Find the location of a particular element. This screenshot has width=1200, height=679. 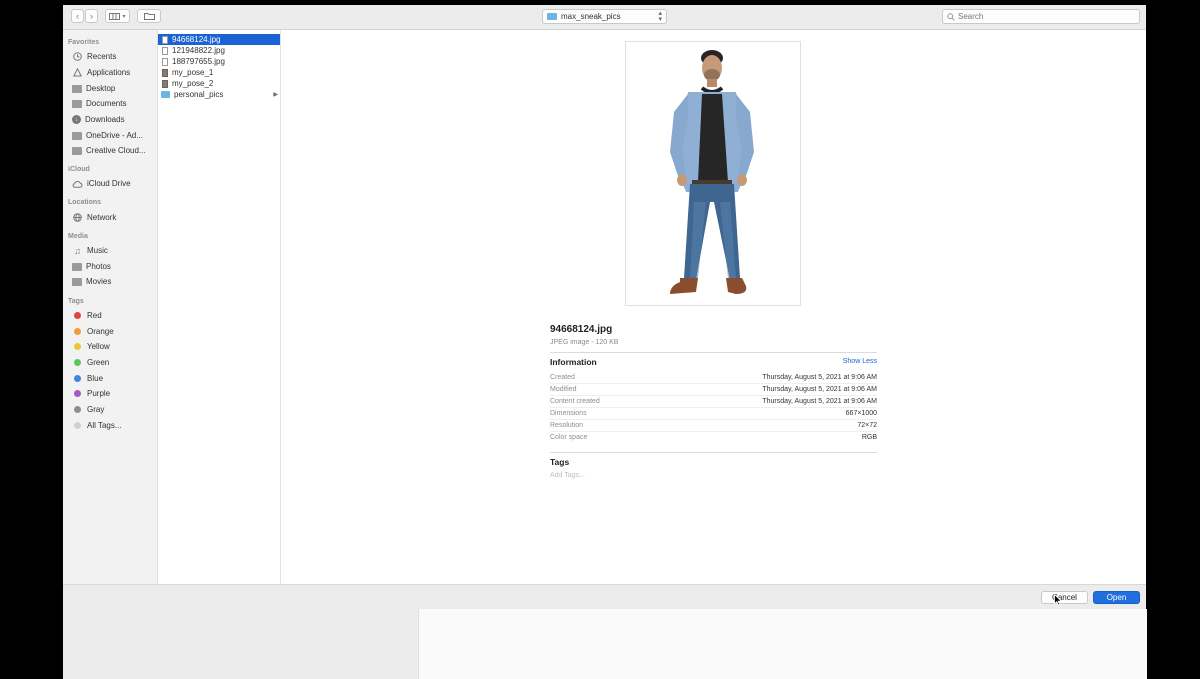

sidebar-section-favorites: Favorites is located at coordinates (84, 42).